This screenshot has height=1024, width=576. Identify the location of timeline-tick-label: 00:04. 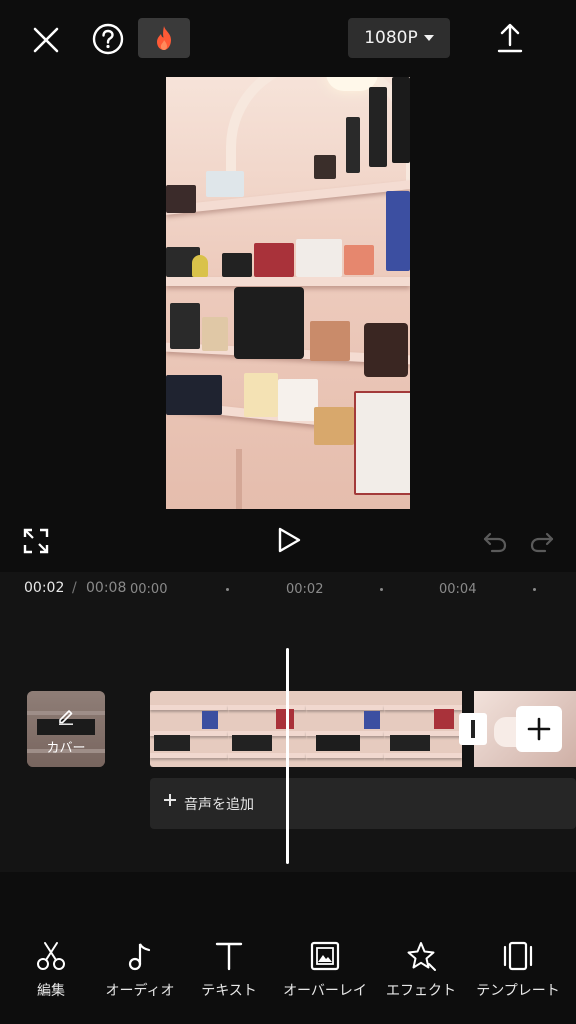
(458, 589).